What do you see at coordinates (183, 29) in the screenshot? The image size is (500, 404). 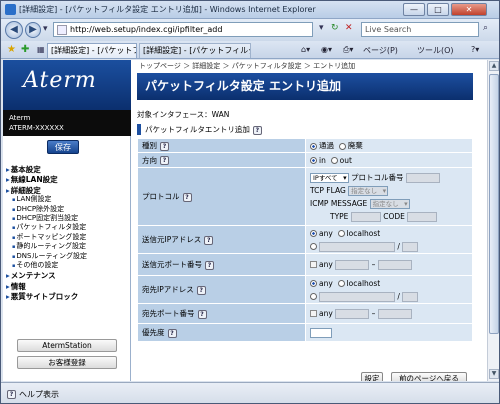 I see `url-field: http://web.setup/index.cgi/ipfilter_add` at bounding box center [183, 29].